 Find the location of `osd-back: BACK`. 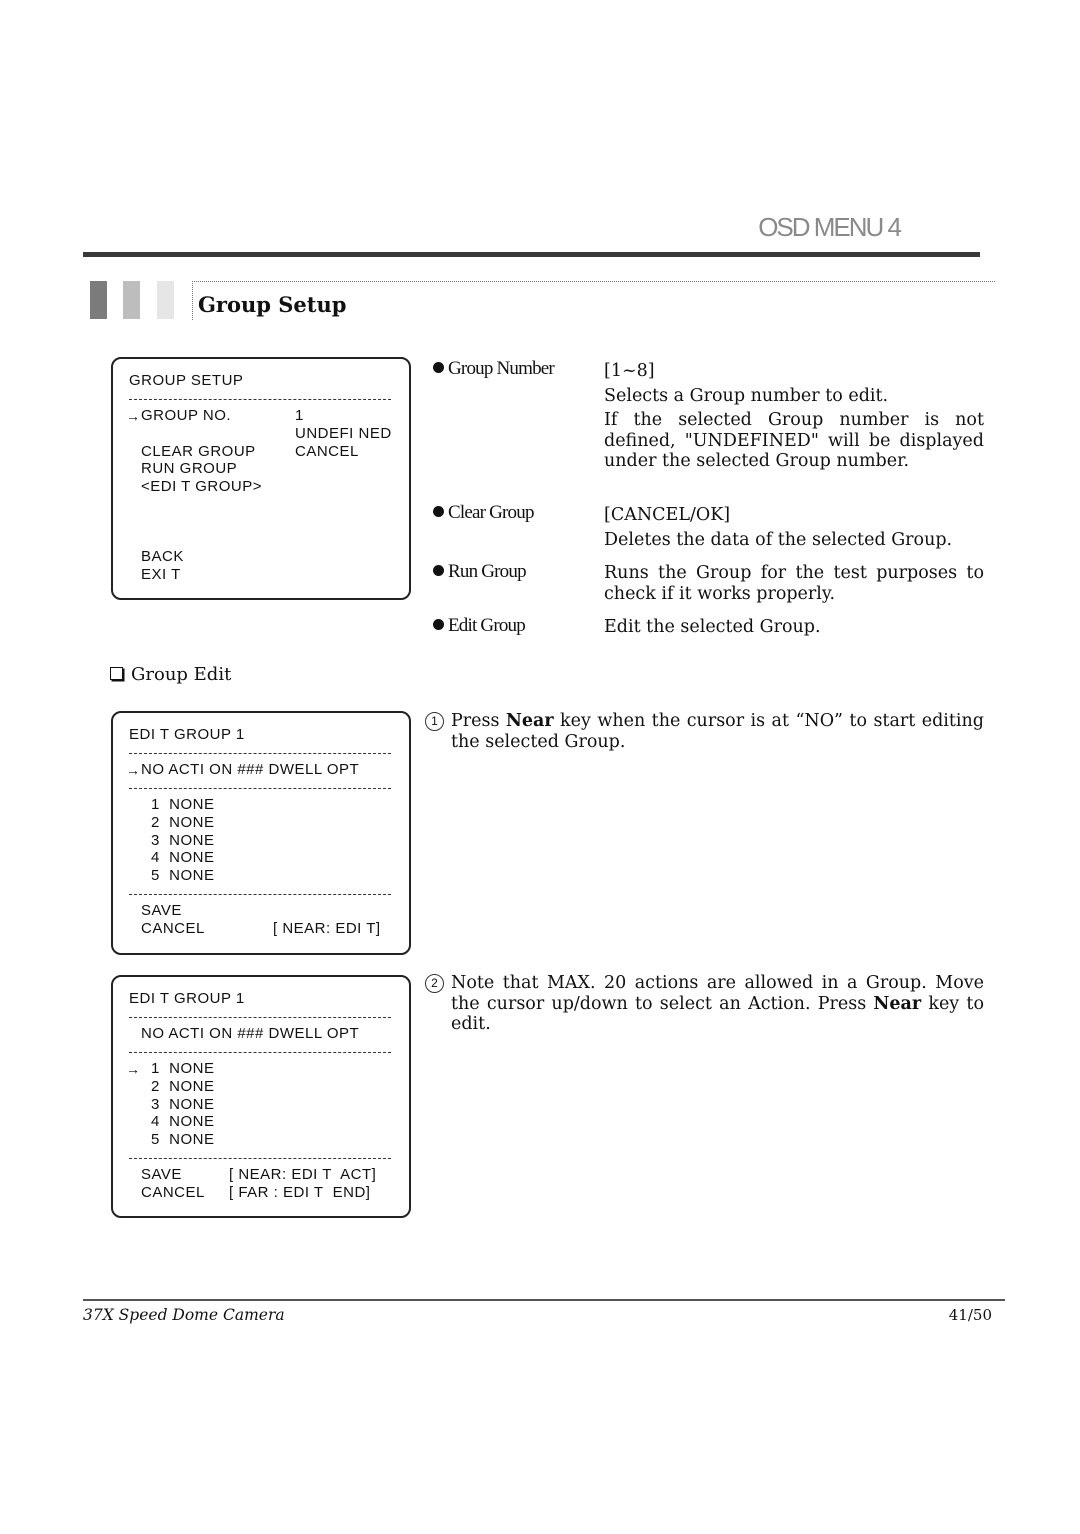

osd-back: BACK is located at coordinates (162, 556).